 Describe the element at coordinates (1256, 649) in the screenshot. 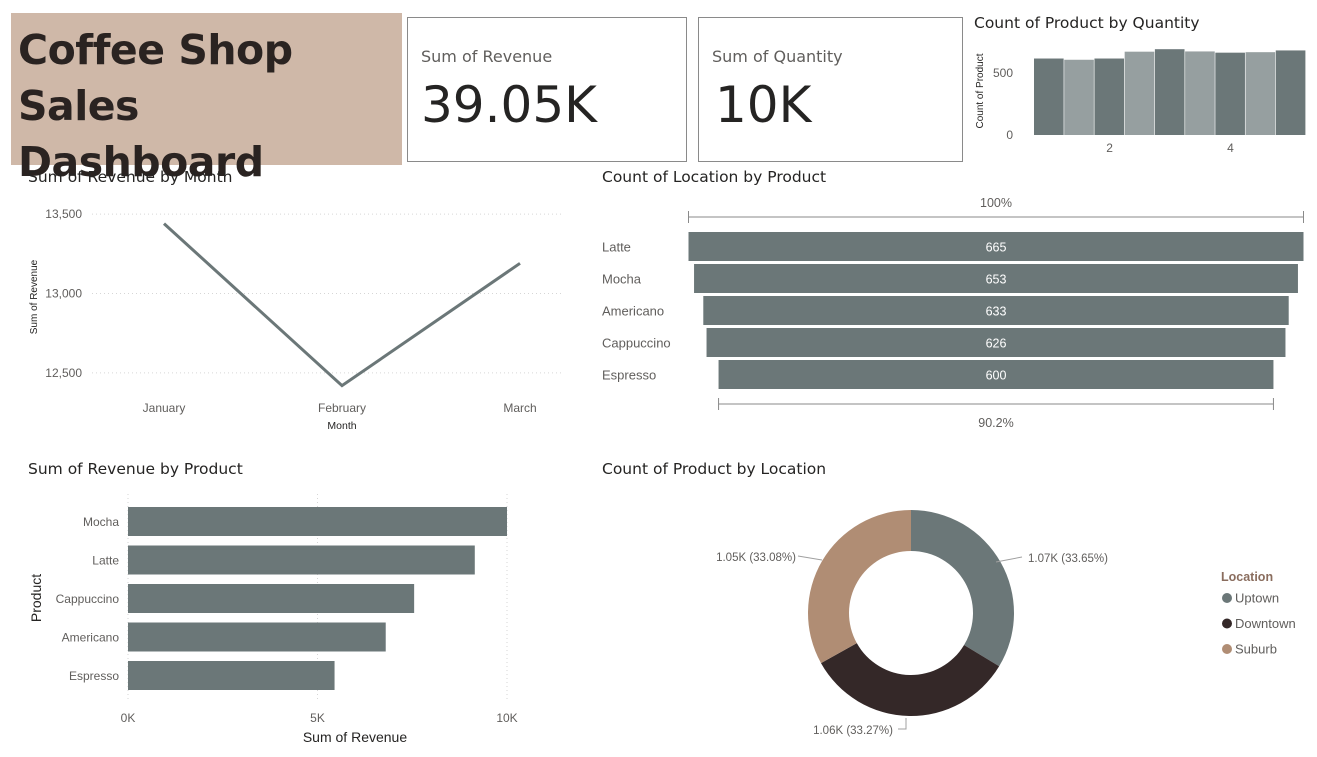

I see `location-legend-label: Suburb` at that location.